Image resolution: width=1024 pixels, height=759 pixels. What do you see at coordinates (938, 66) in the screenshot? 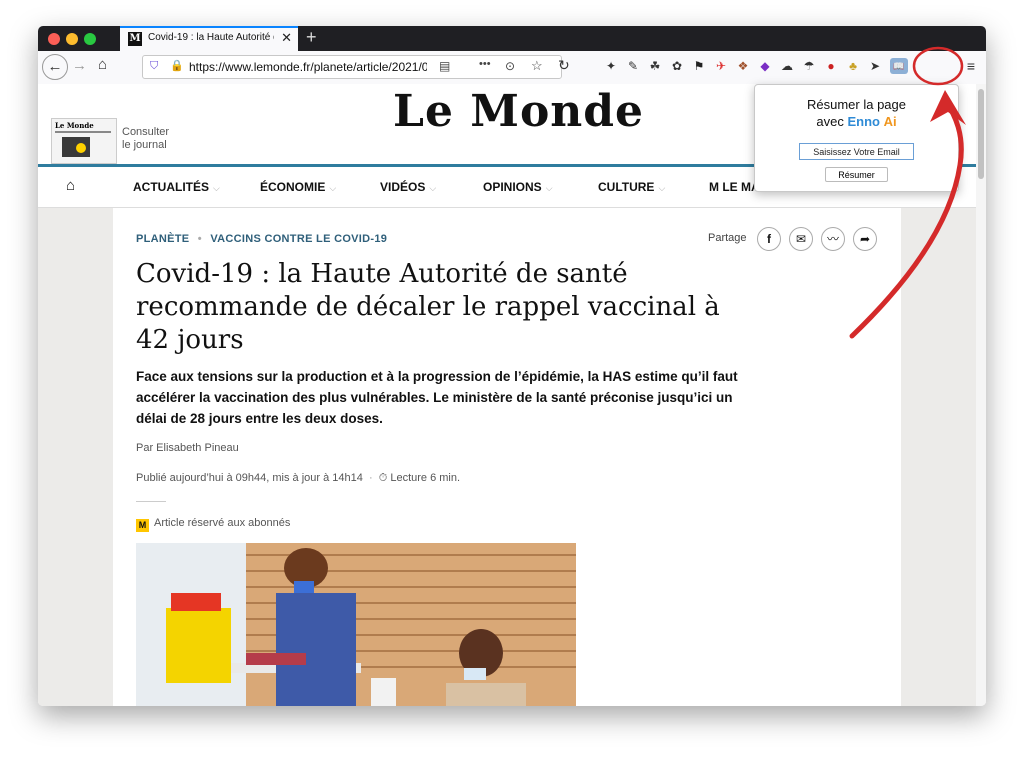
I see `highlight-circle` at bounding box center [938, 66].